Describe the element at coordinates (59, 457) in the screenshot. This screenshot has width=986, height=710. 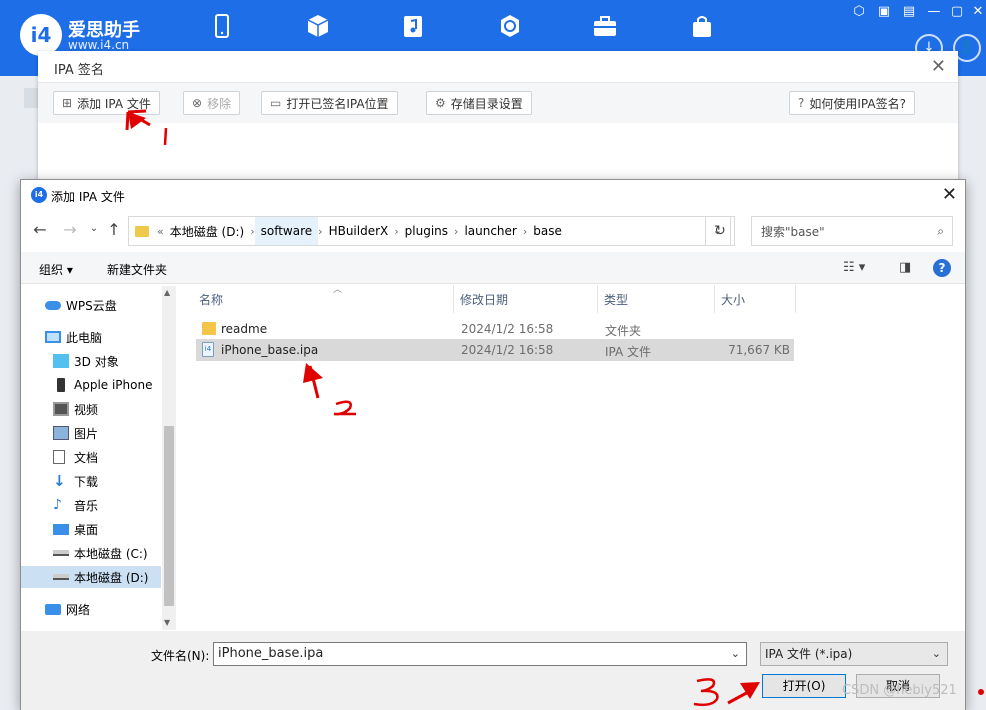
I see `document-icon` at that location.